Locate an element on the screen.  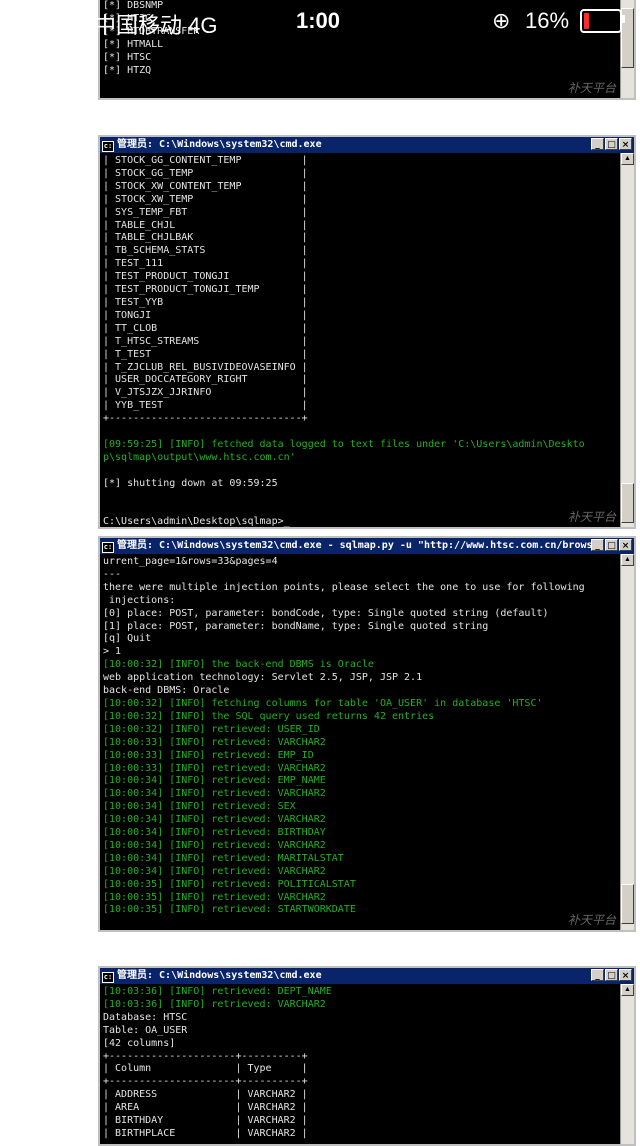
console-line: [10:00:33] [INFO] retrieved: EMP_ID is located at coordinates (208, 755).